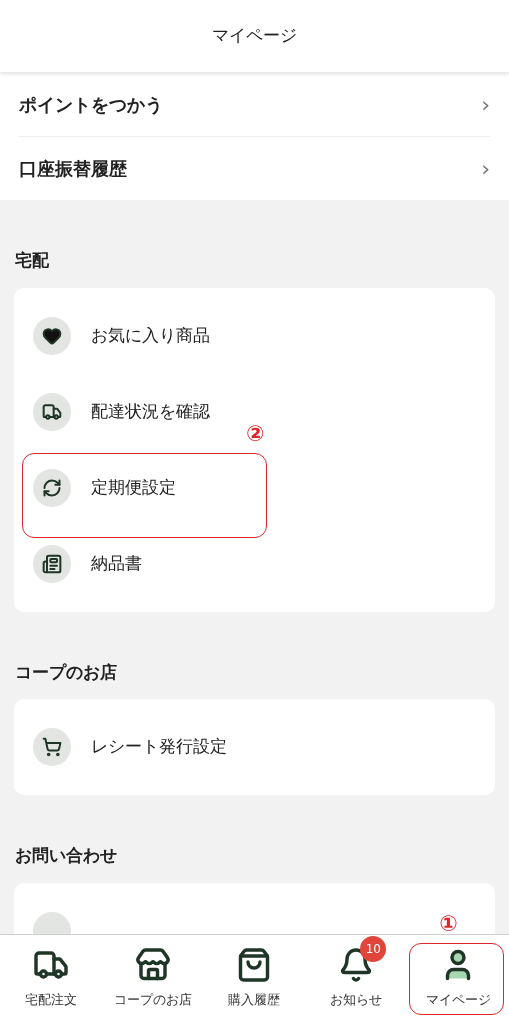 The image size is (509, 1024). I want to click on menu-item: 納品書, so click(116, 563).